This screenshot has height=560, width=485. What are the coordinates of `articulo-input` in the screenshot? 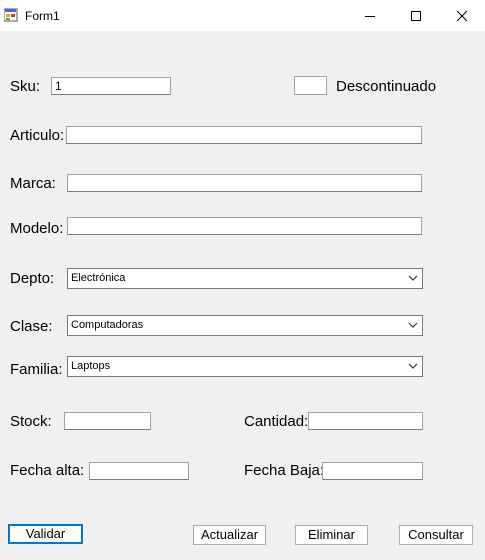 It's located at (244, 135).